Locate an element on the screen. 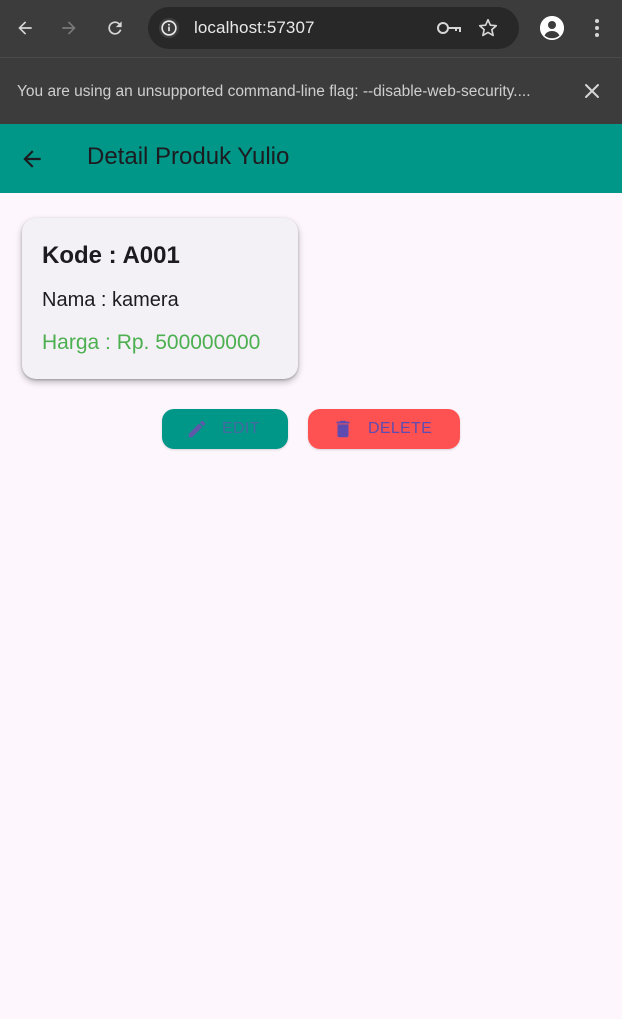 The image size is (622, 1019). key-icon is located at coordinates (449, 28).